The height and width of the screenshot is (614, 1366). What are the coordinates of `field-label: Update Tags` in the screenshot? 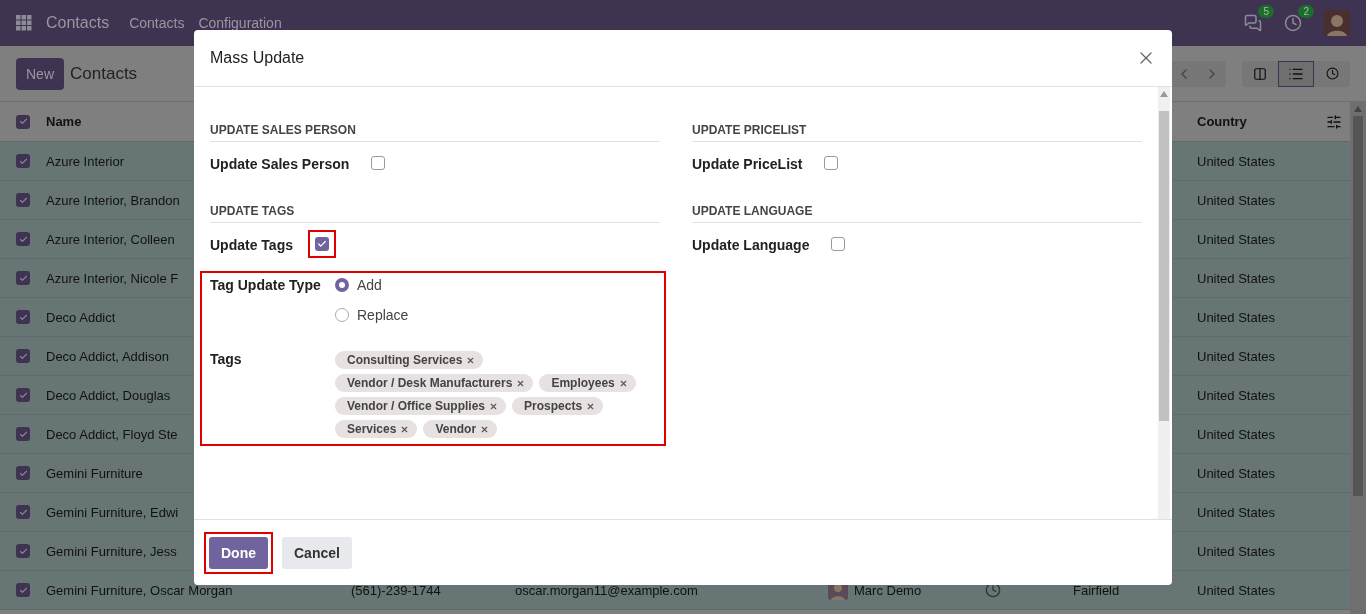 It's located at (251, 245).